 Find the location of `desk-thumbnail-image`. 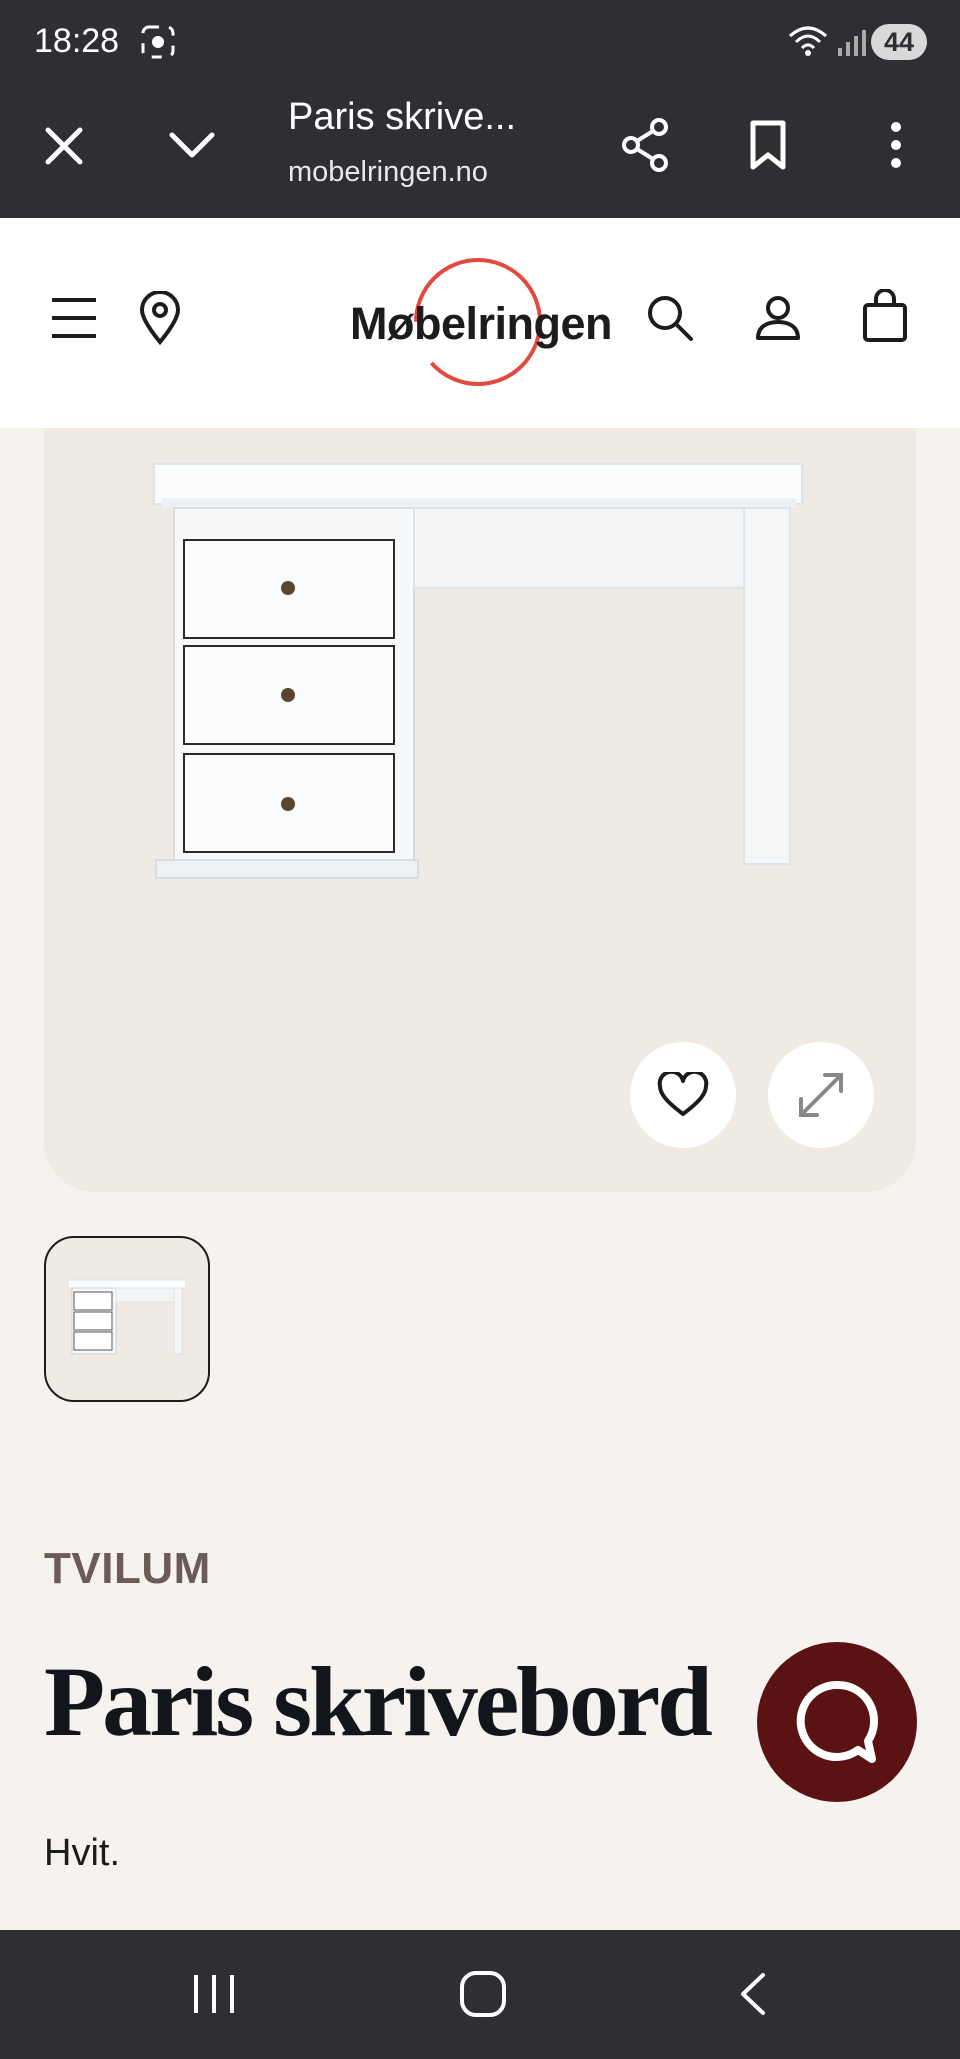

desk-thumbnail-image is located at coordinates (127, 1317).